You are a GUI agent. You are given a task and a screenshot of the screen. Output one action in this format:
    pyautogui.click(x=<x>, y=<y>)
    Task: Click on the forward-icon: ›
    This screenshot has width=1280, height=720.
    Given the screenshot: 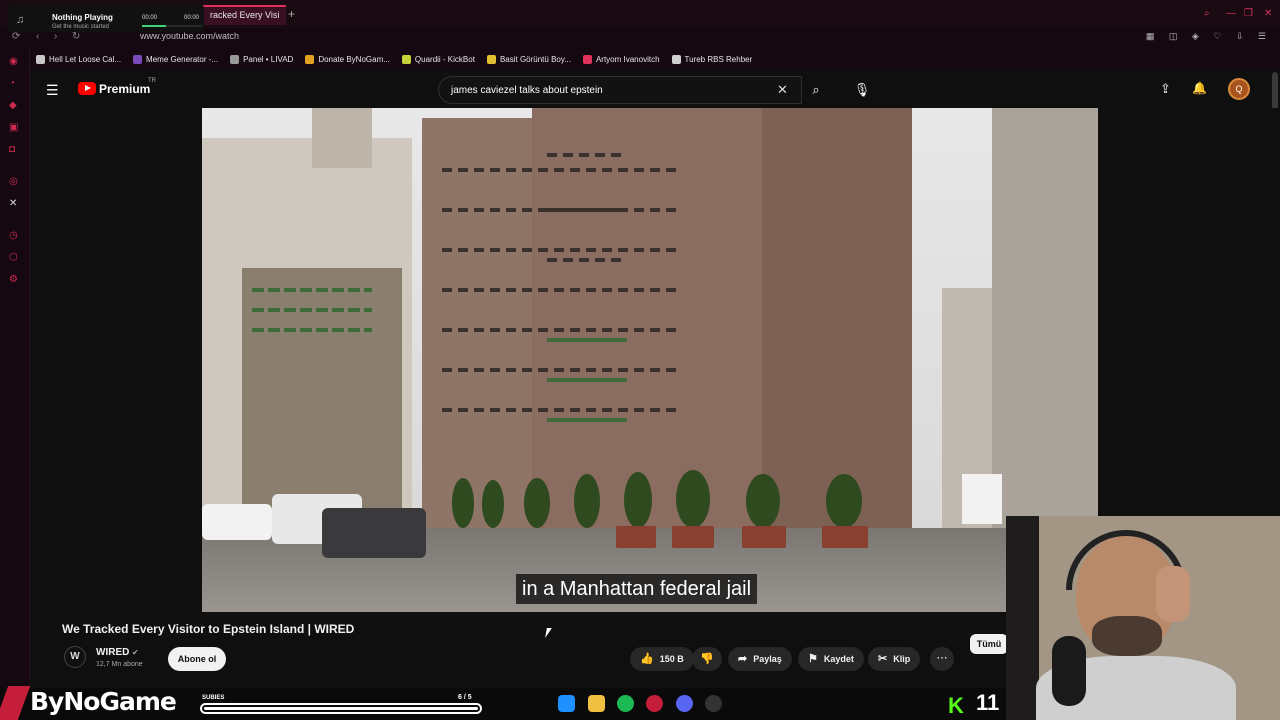 What is the action you would take?
    pyautogui.click(x=55, y=36)
    